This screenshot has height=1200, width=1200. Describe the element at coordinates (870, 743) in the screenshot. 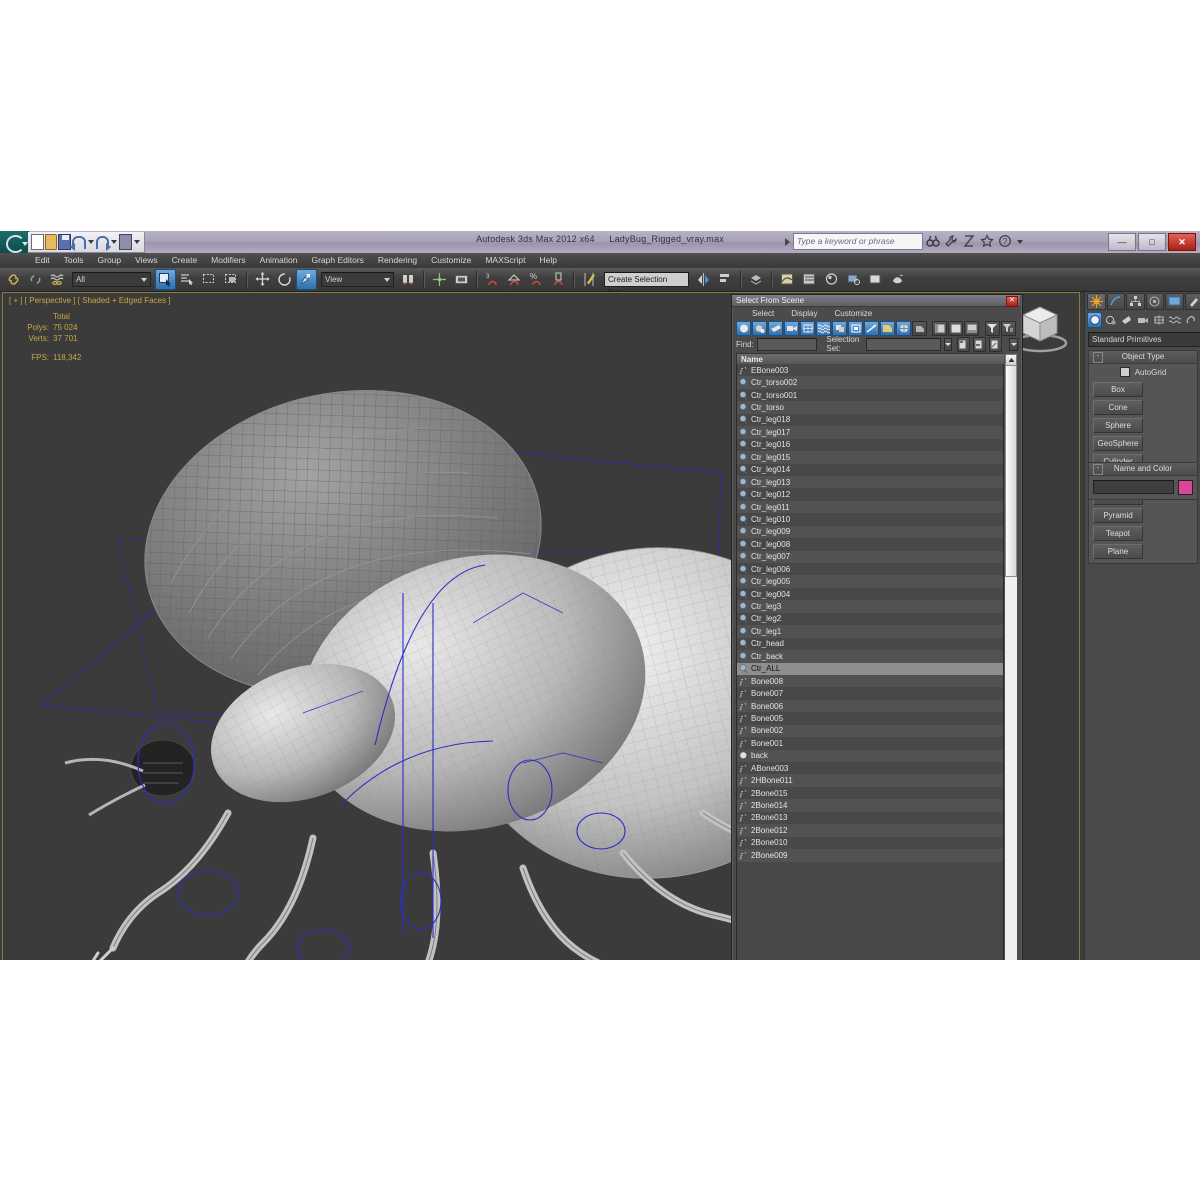

I see `list-item: Bone001` at that location.